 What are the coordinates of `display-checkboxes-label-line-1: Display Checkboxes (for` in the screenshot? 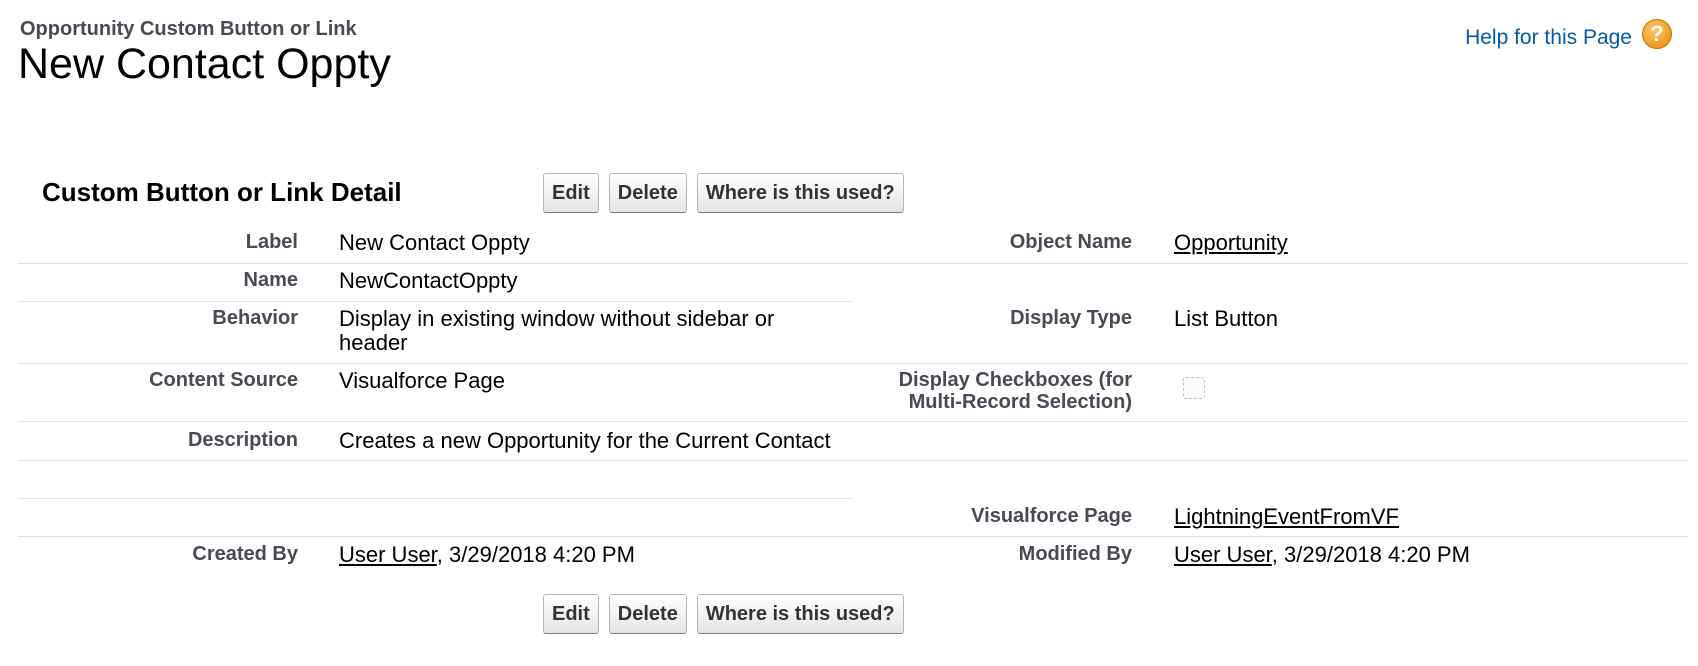 It's located at (1015, 380).